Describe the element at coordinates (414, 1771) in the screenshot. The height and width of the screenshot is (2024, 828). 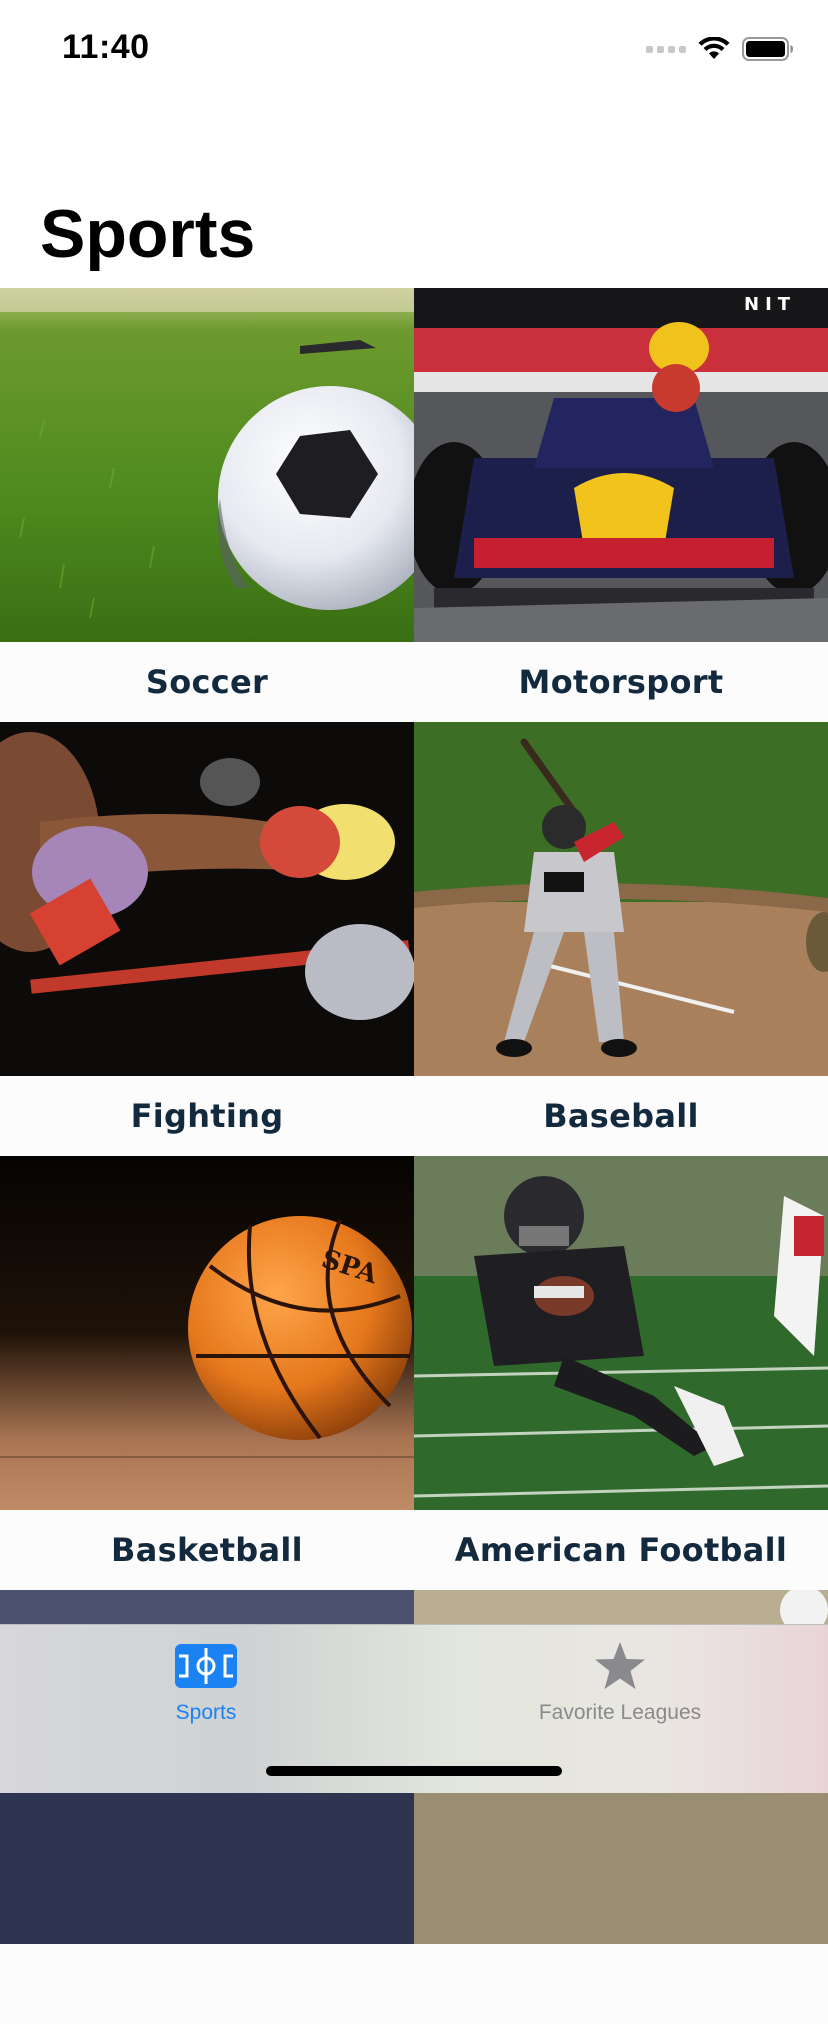
I see `home-indicator` at that location.